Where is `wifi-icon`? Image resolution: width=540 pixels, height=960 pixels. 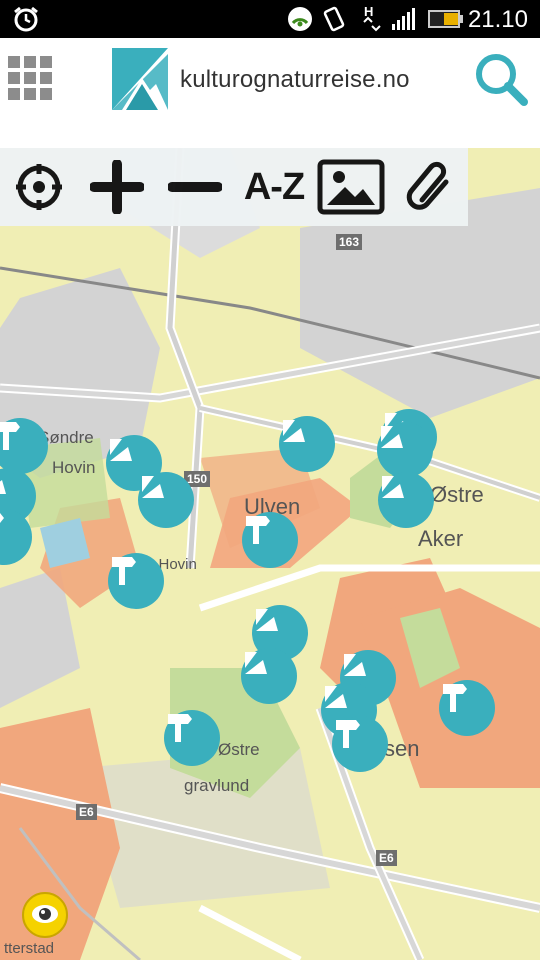
wifi-icon is located at coordinates (300, 19).